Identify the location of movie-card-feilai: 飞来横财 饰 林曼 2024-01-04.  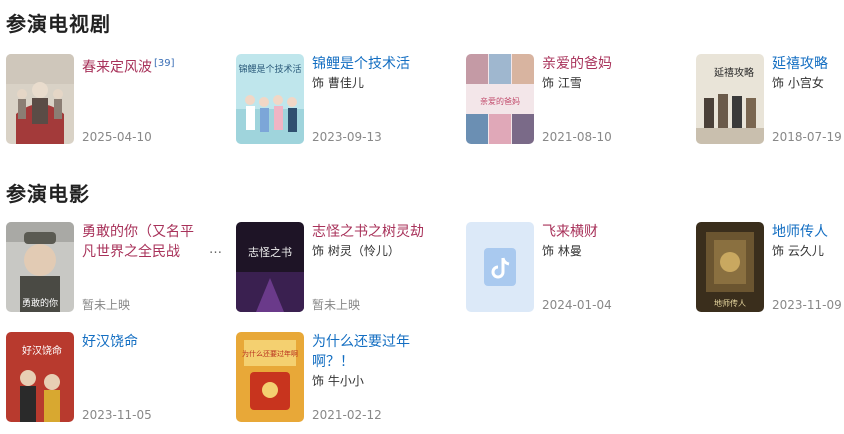
(571, 267).